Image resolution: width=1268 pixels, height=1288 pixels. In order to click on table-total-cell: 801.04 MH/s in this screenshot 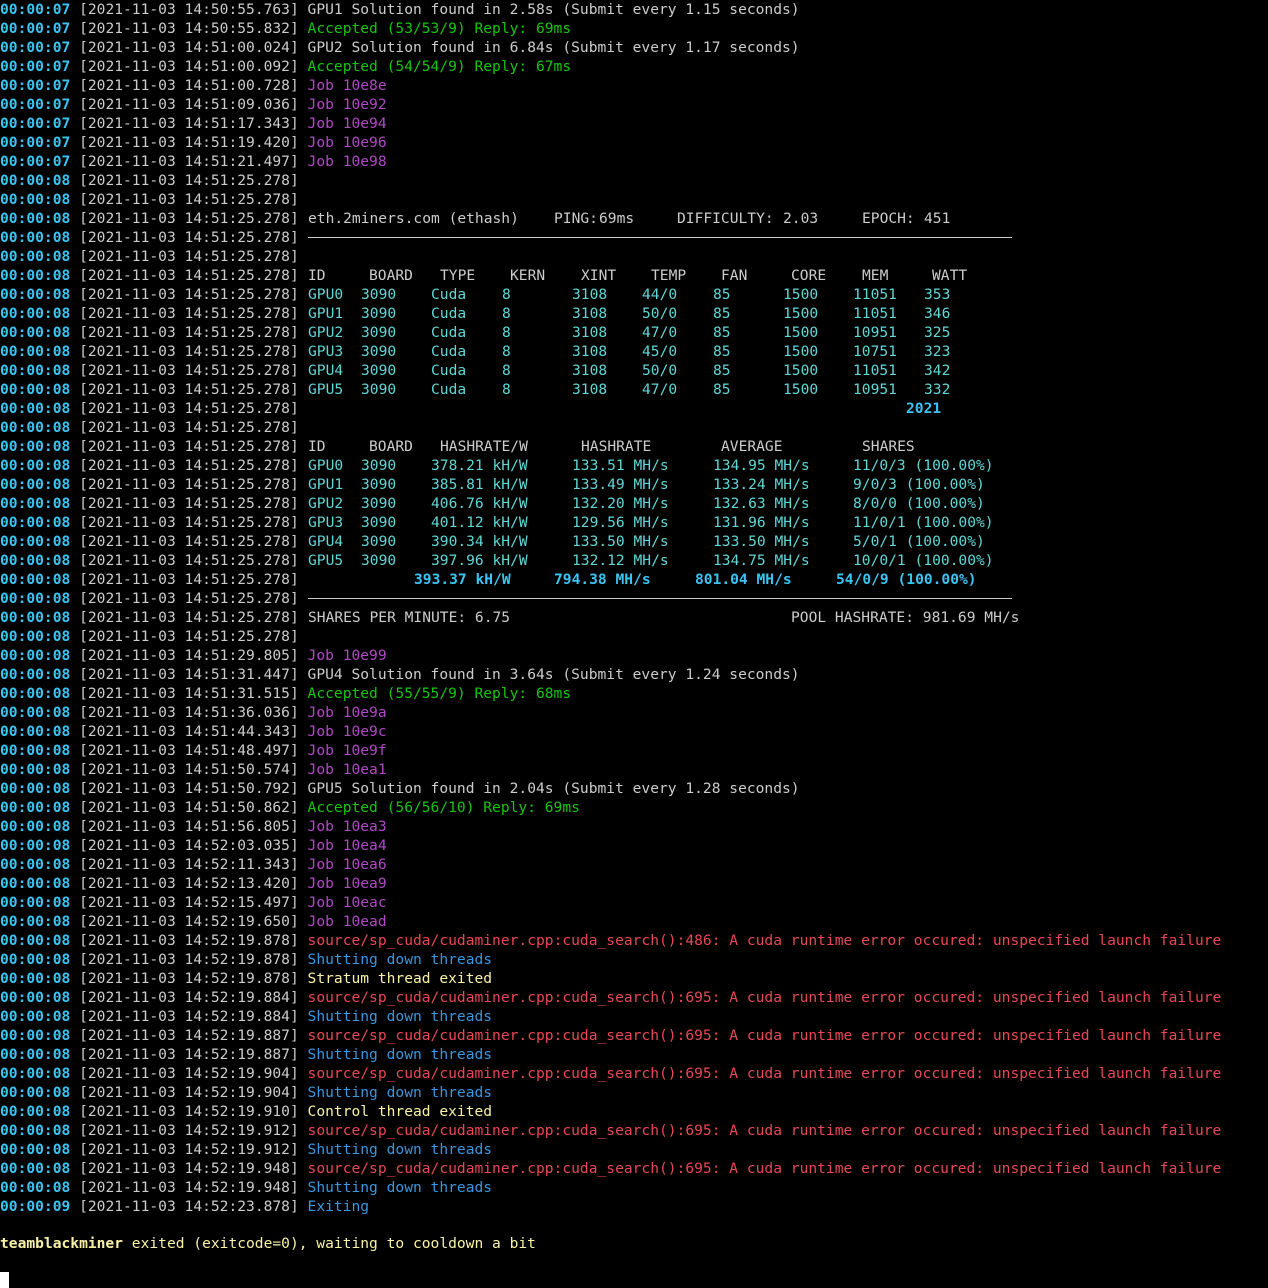, I will do `click(743, 579)`.